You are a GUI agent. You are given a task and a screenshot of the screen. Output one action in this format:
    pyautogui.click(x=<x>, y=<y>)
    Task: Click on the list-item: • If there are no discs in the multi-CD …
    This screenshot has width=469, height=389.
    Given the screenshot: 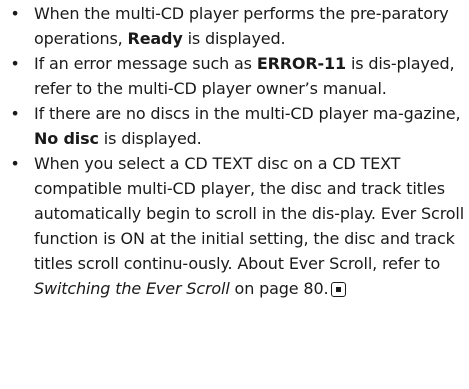 What is the action you would take?
    pyautogui.click(x=234, y=126)
    